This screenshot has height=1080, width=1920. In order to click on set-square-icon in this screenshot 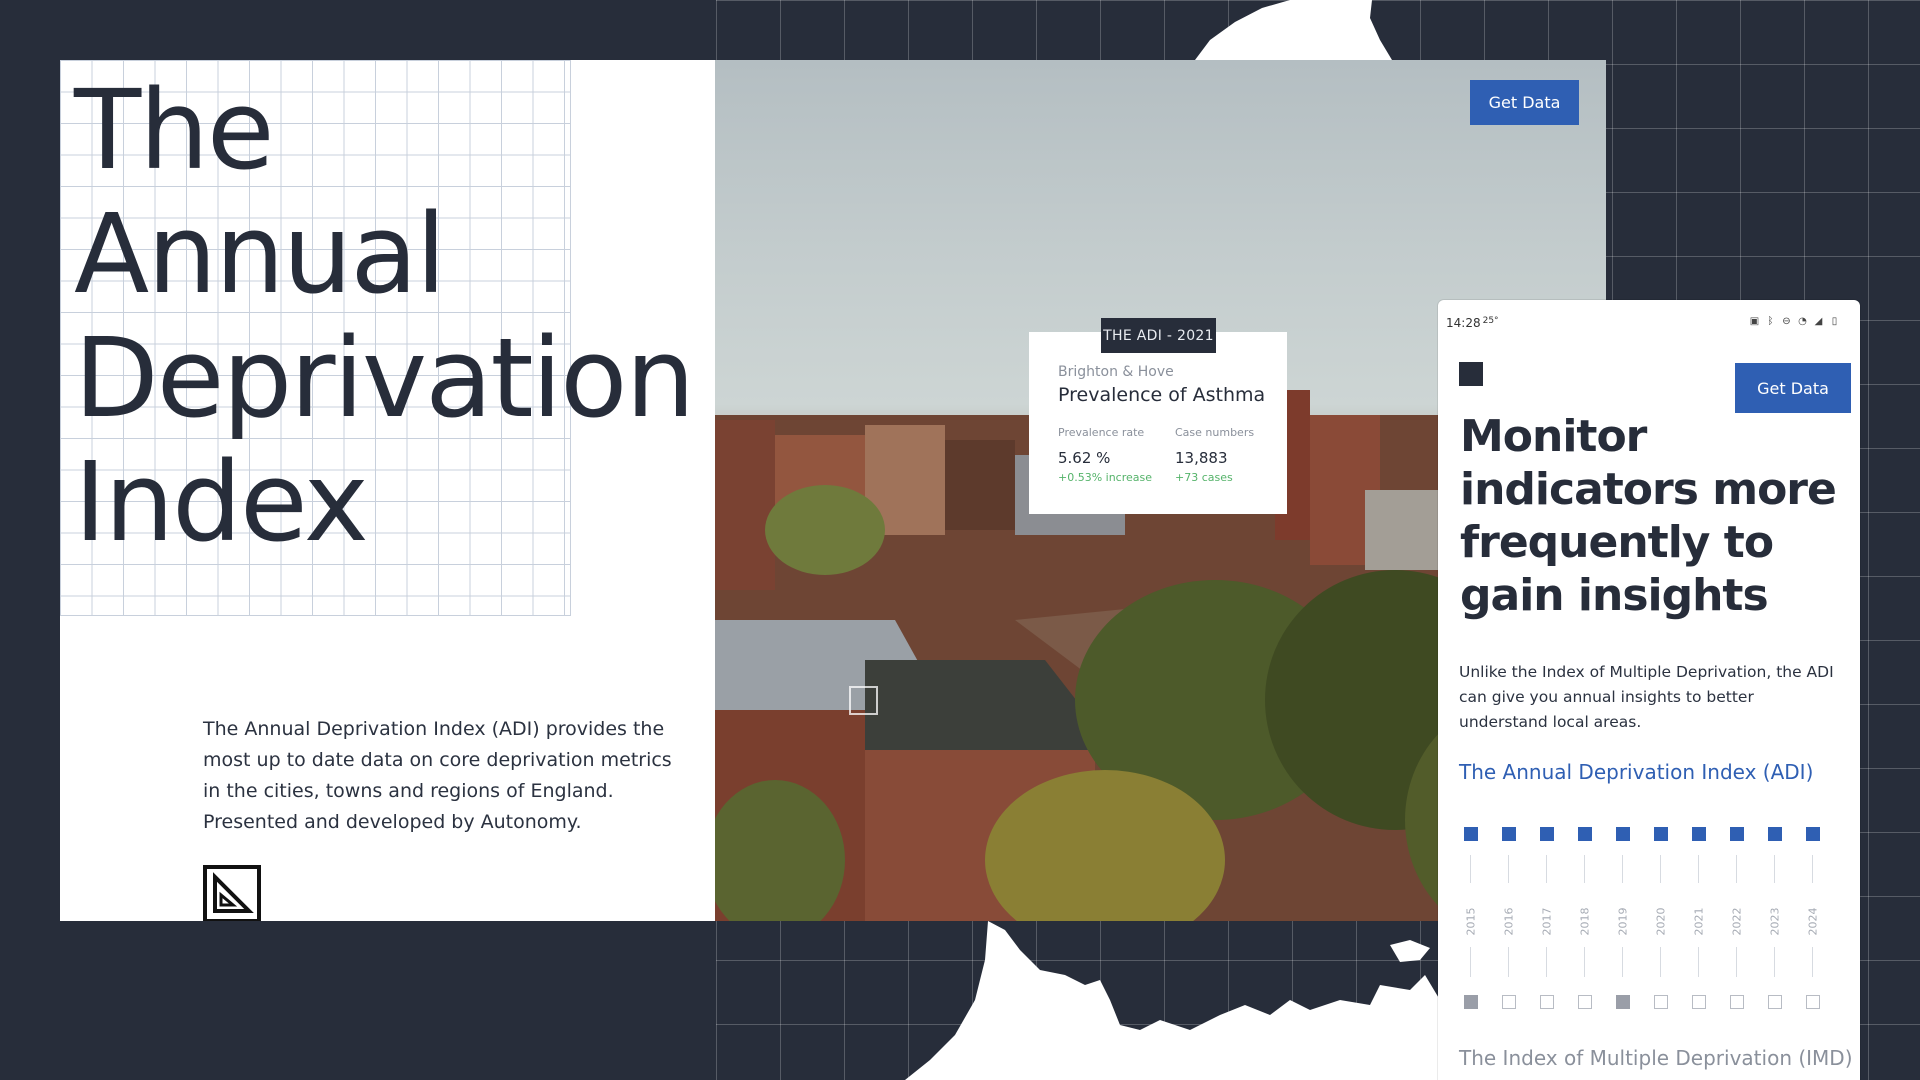, I will do `click(232, 893)`.